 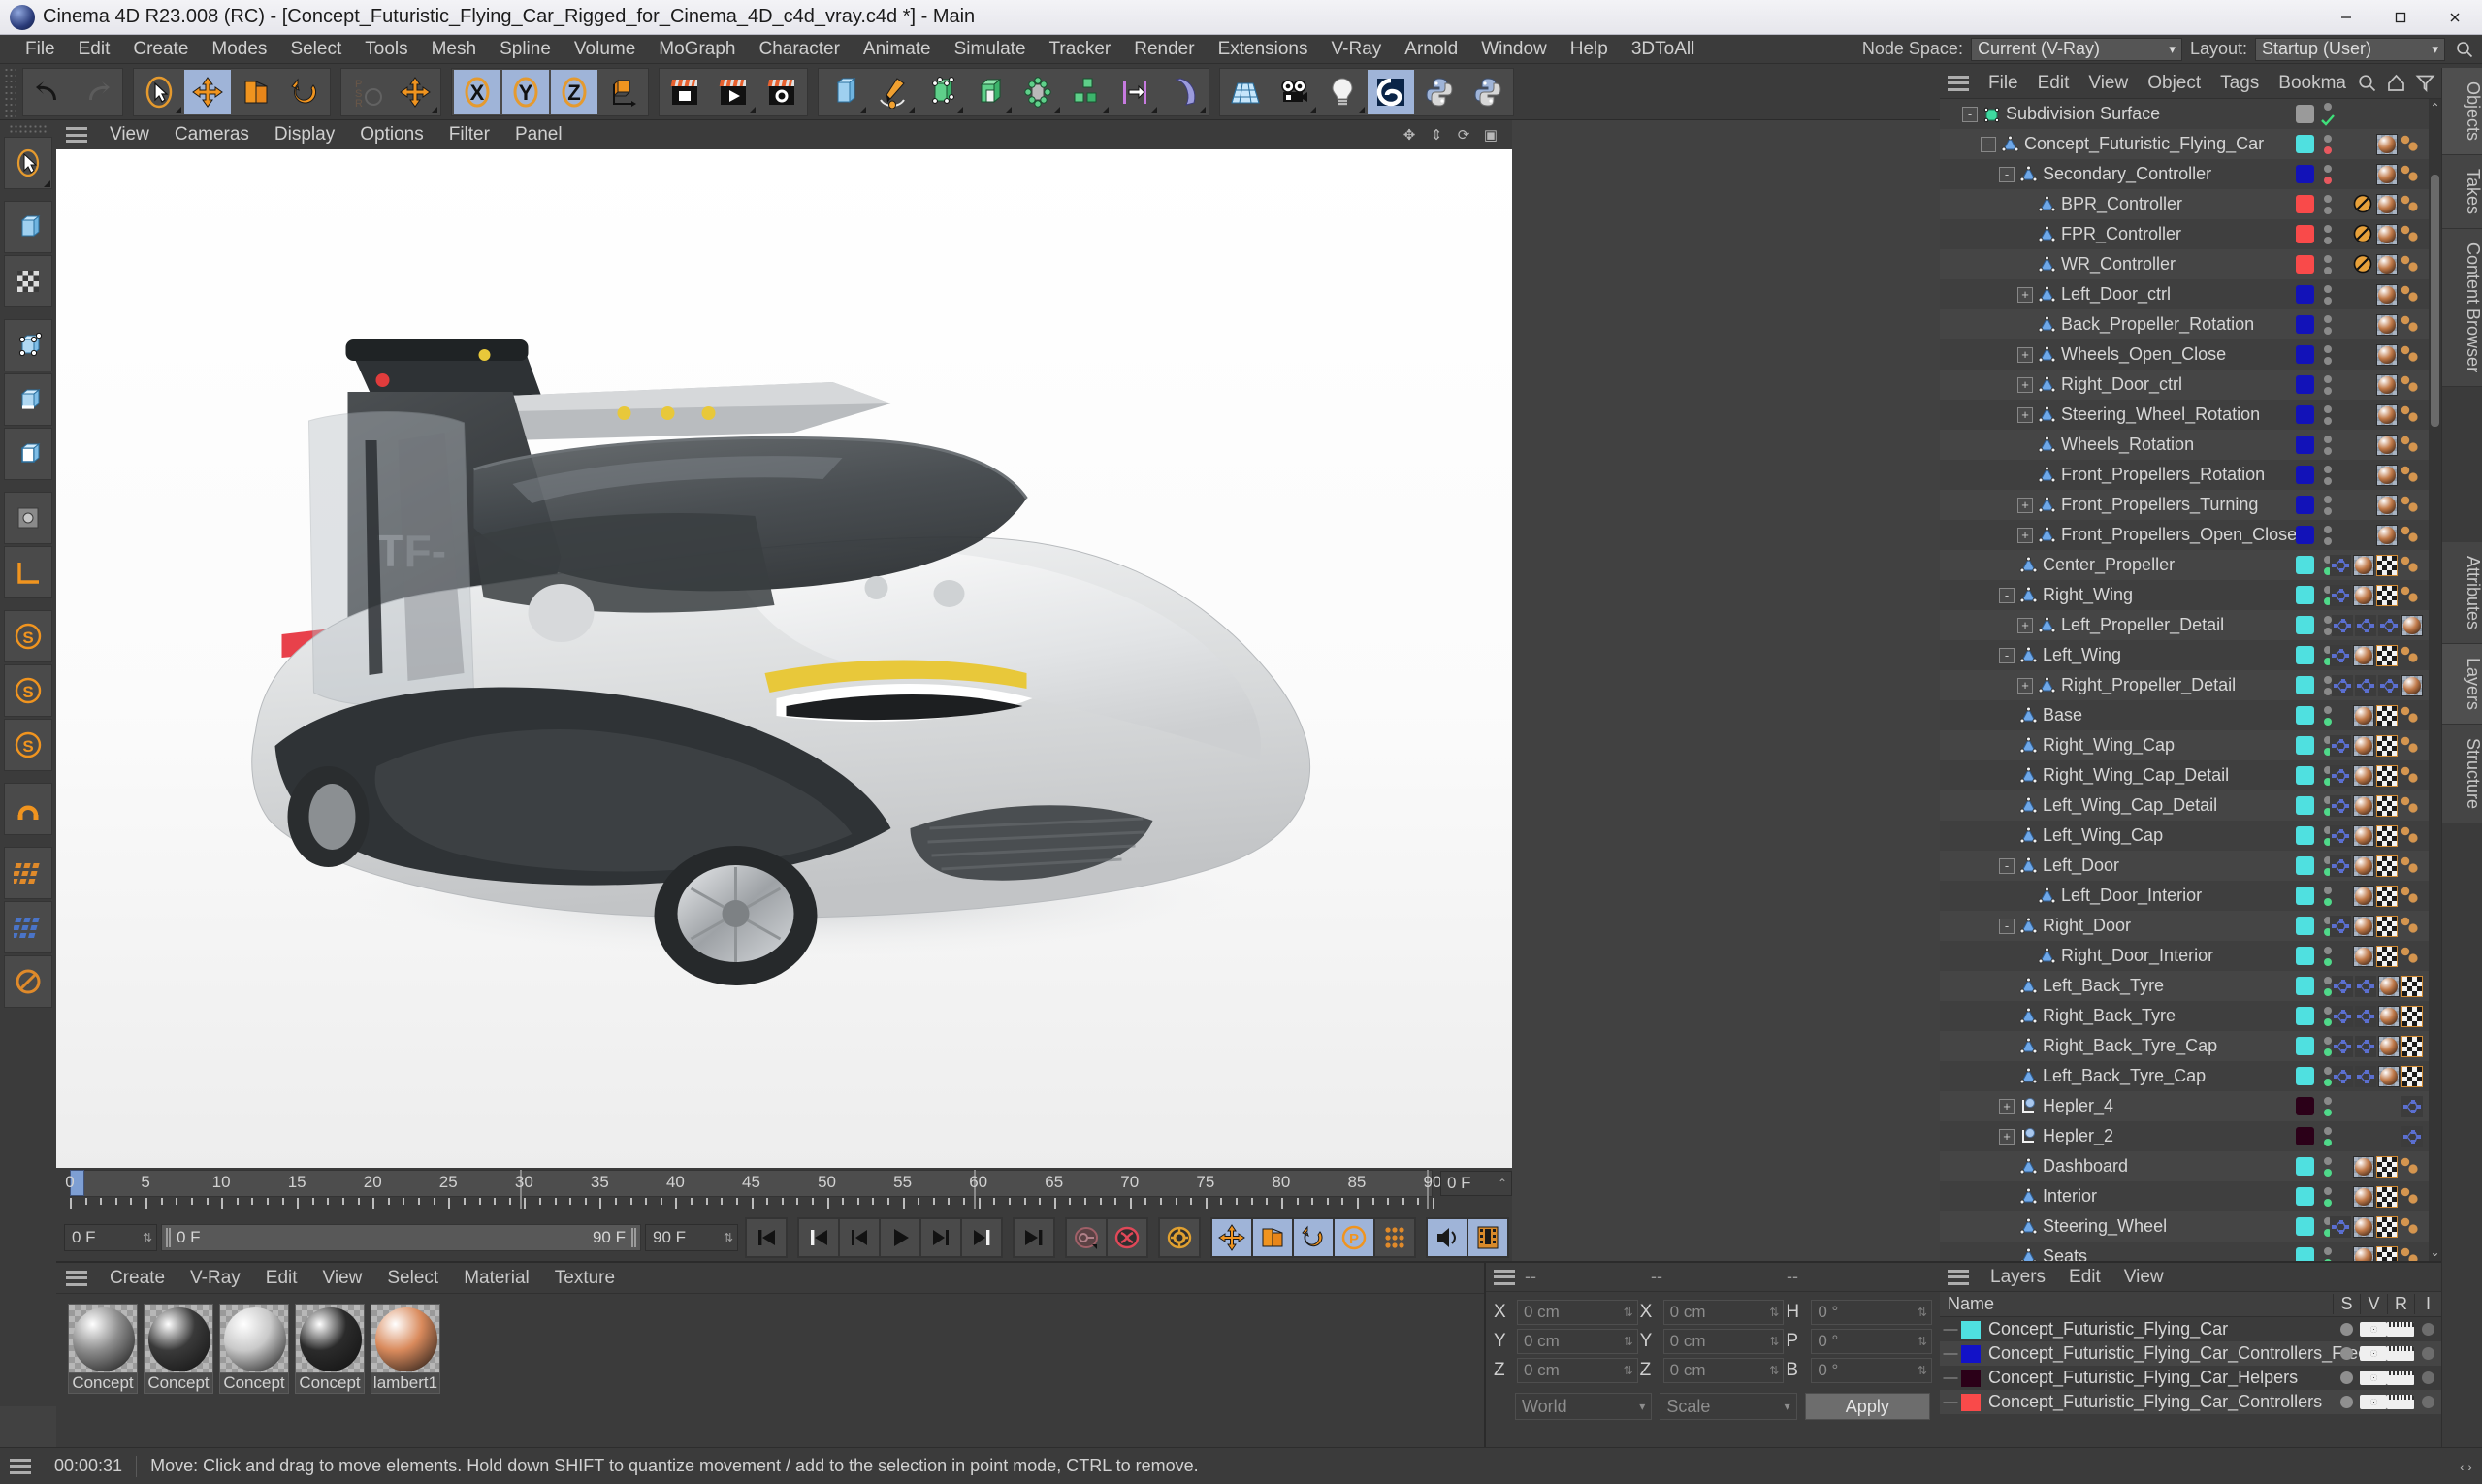 What do you see at coordinates (2312, 83) in the screenshot?
I see `object-menu-bookmark: Bookma` at bounding box center [2312, 83].